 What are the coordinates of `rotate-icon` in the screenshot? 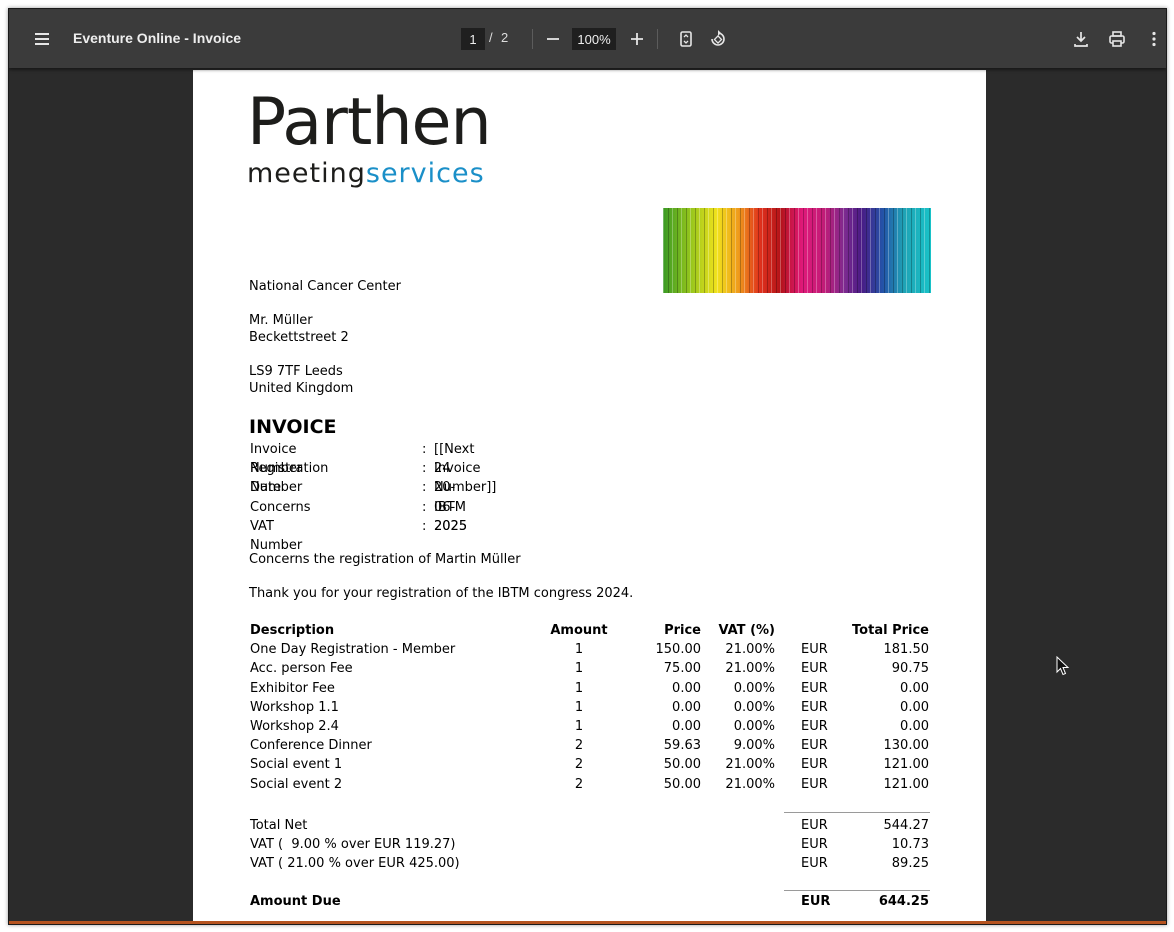 It's located at (718, 38).